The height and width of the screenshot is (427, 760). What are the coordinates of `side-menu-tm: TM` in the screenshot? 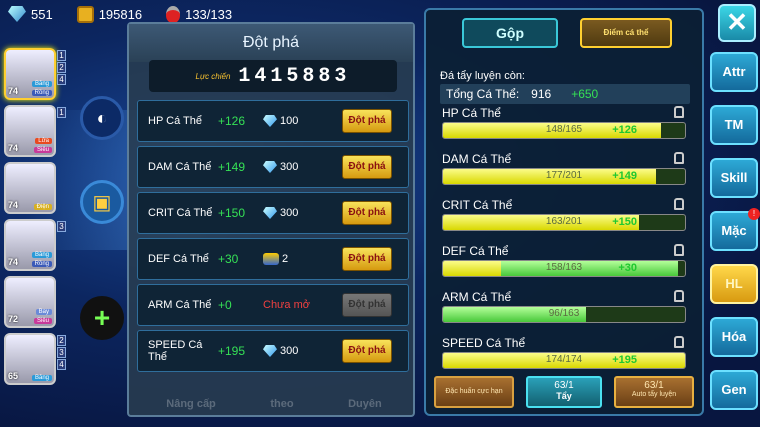 It's located at (734, 125).